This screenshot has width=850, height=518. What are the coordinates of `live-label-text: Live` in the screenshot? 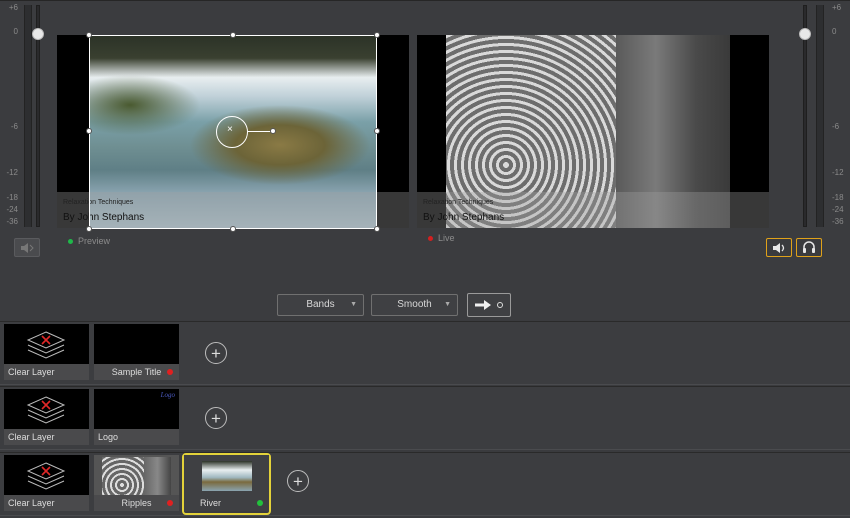 It's located at (446, 238).